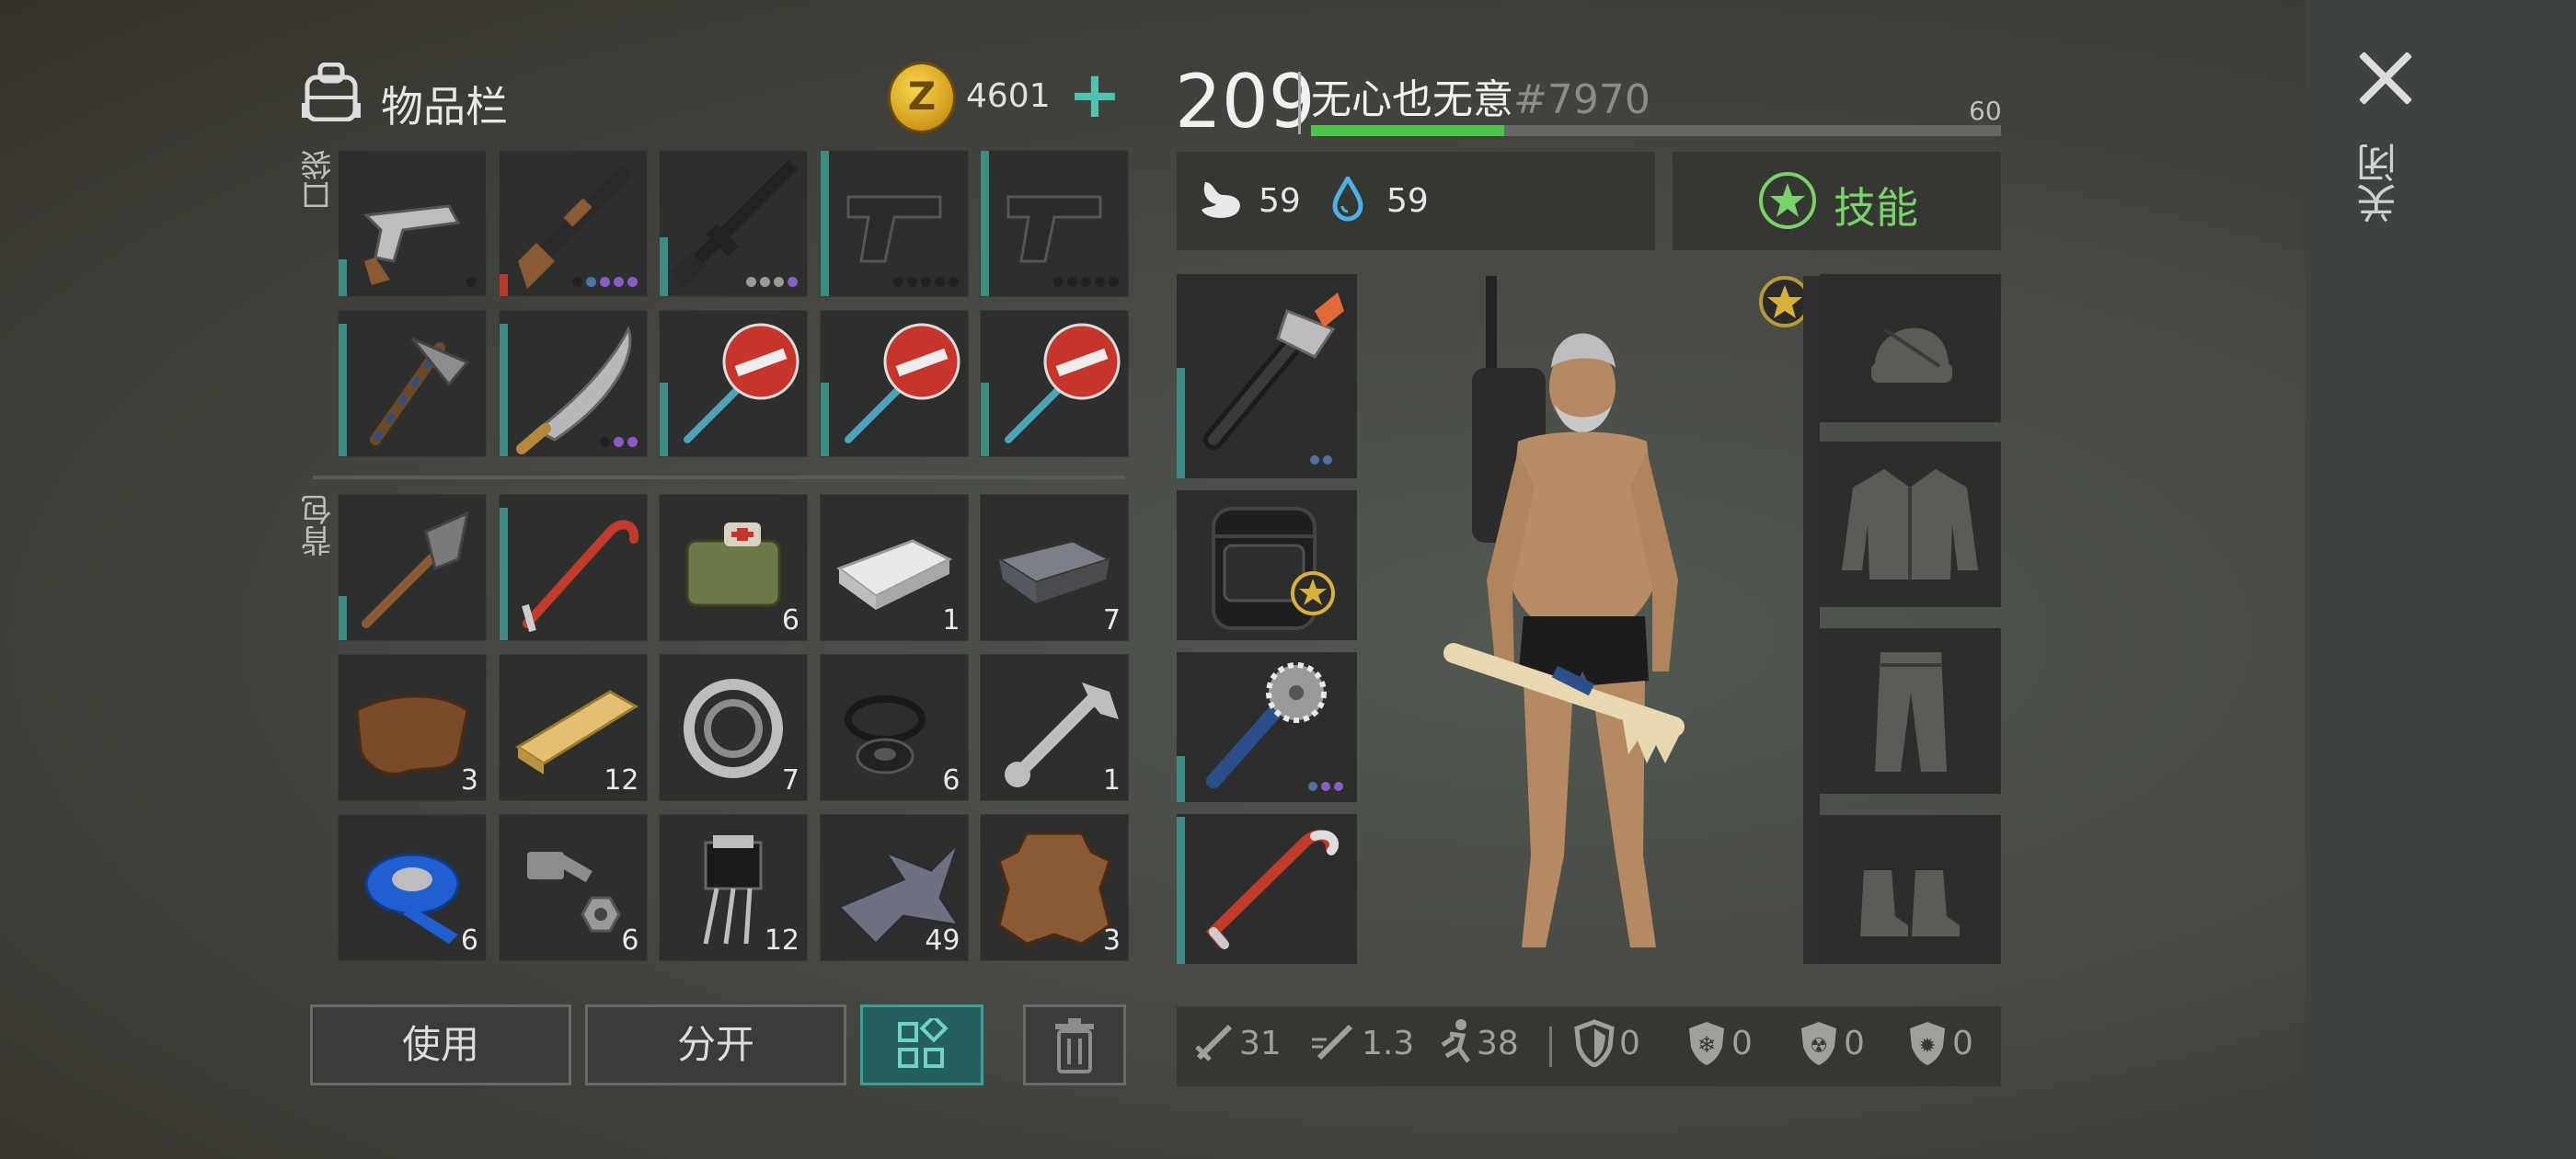 The width and height of the screenshot is (2576, 1159). What do you see at coordinates (1008, 96) in the screenshot?
I see `currency-value: 4601` at bounding box center [1008, 96].